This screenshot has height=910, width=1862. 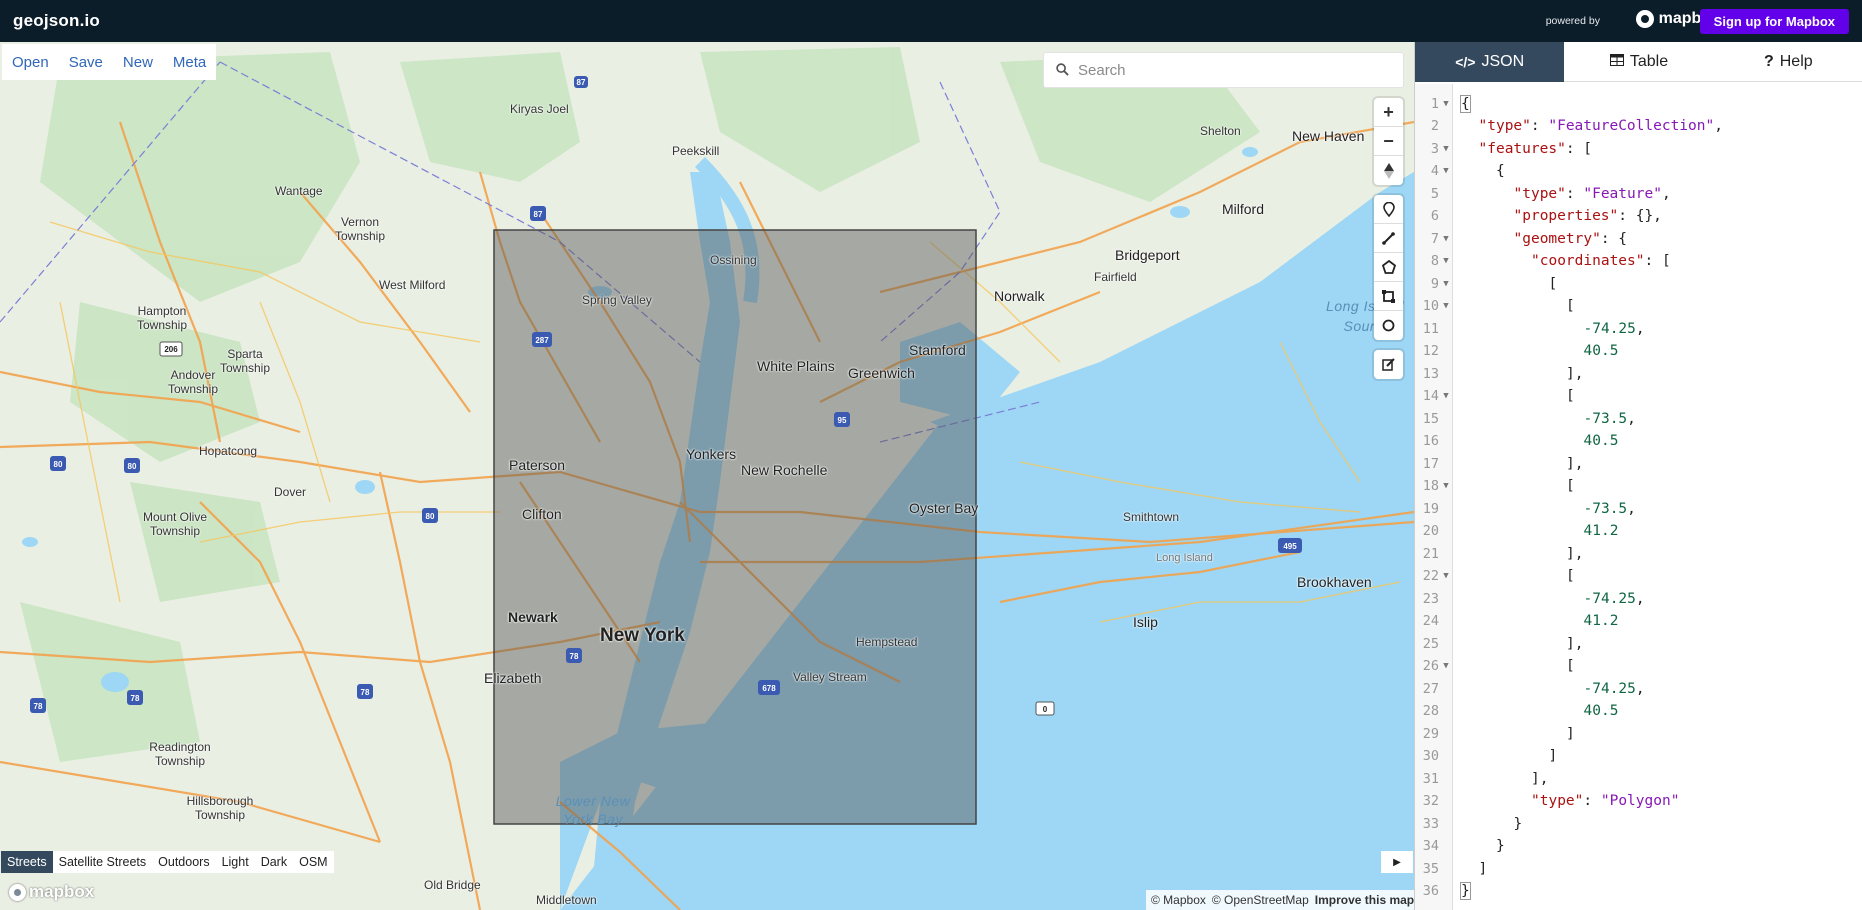 What do you see at coordinates (1430, 418) in the screenshot?
I see `line-number: 15` at bounding box center [1430, 418].